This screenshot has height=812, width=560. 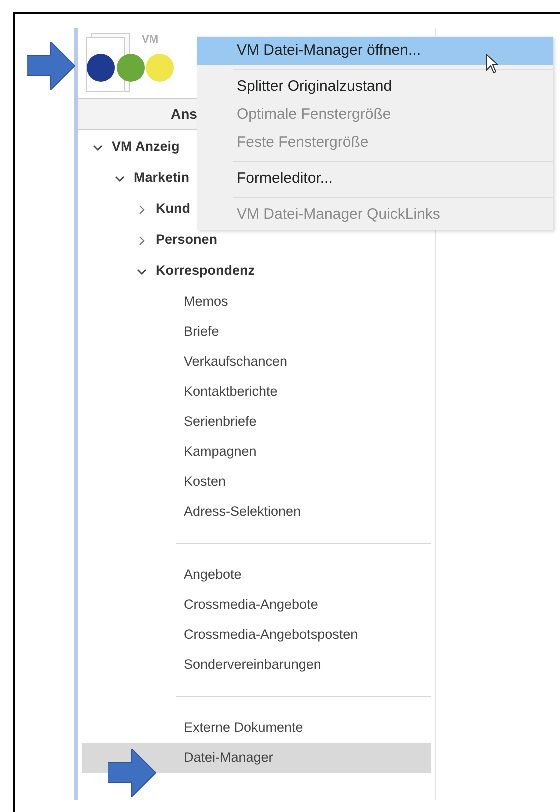 I want to click on tree-item: Verkaufschancen, so click(x=256, y=362).